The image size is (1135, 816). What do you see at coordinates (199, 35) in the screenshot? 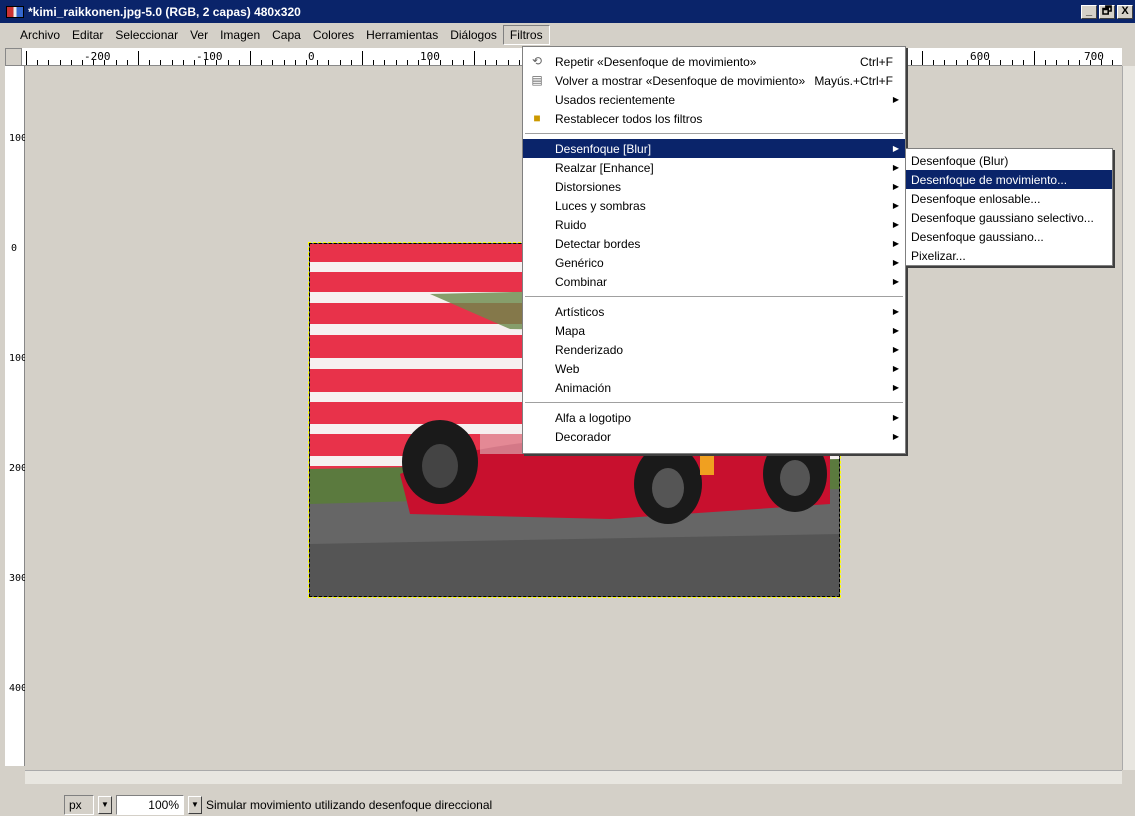
I see `menu-ver: Ver` at bounding box center [199, 35].